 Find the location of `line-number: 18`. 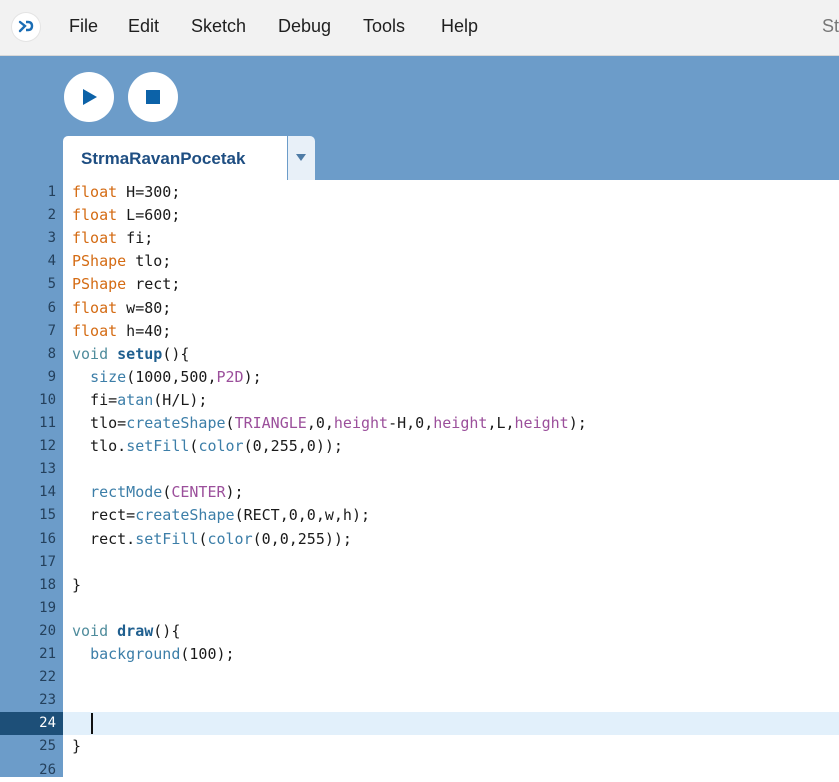

line-number: 18 is located at coordinates (47, 585).